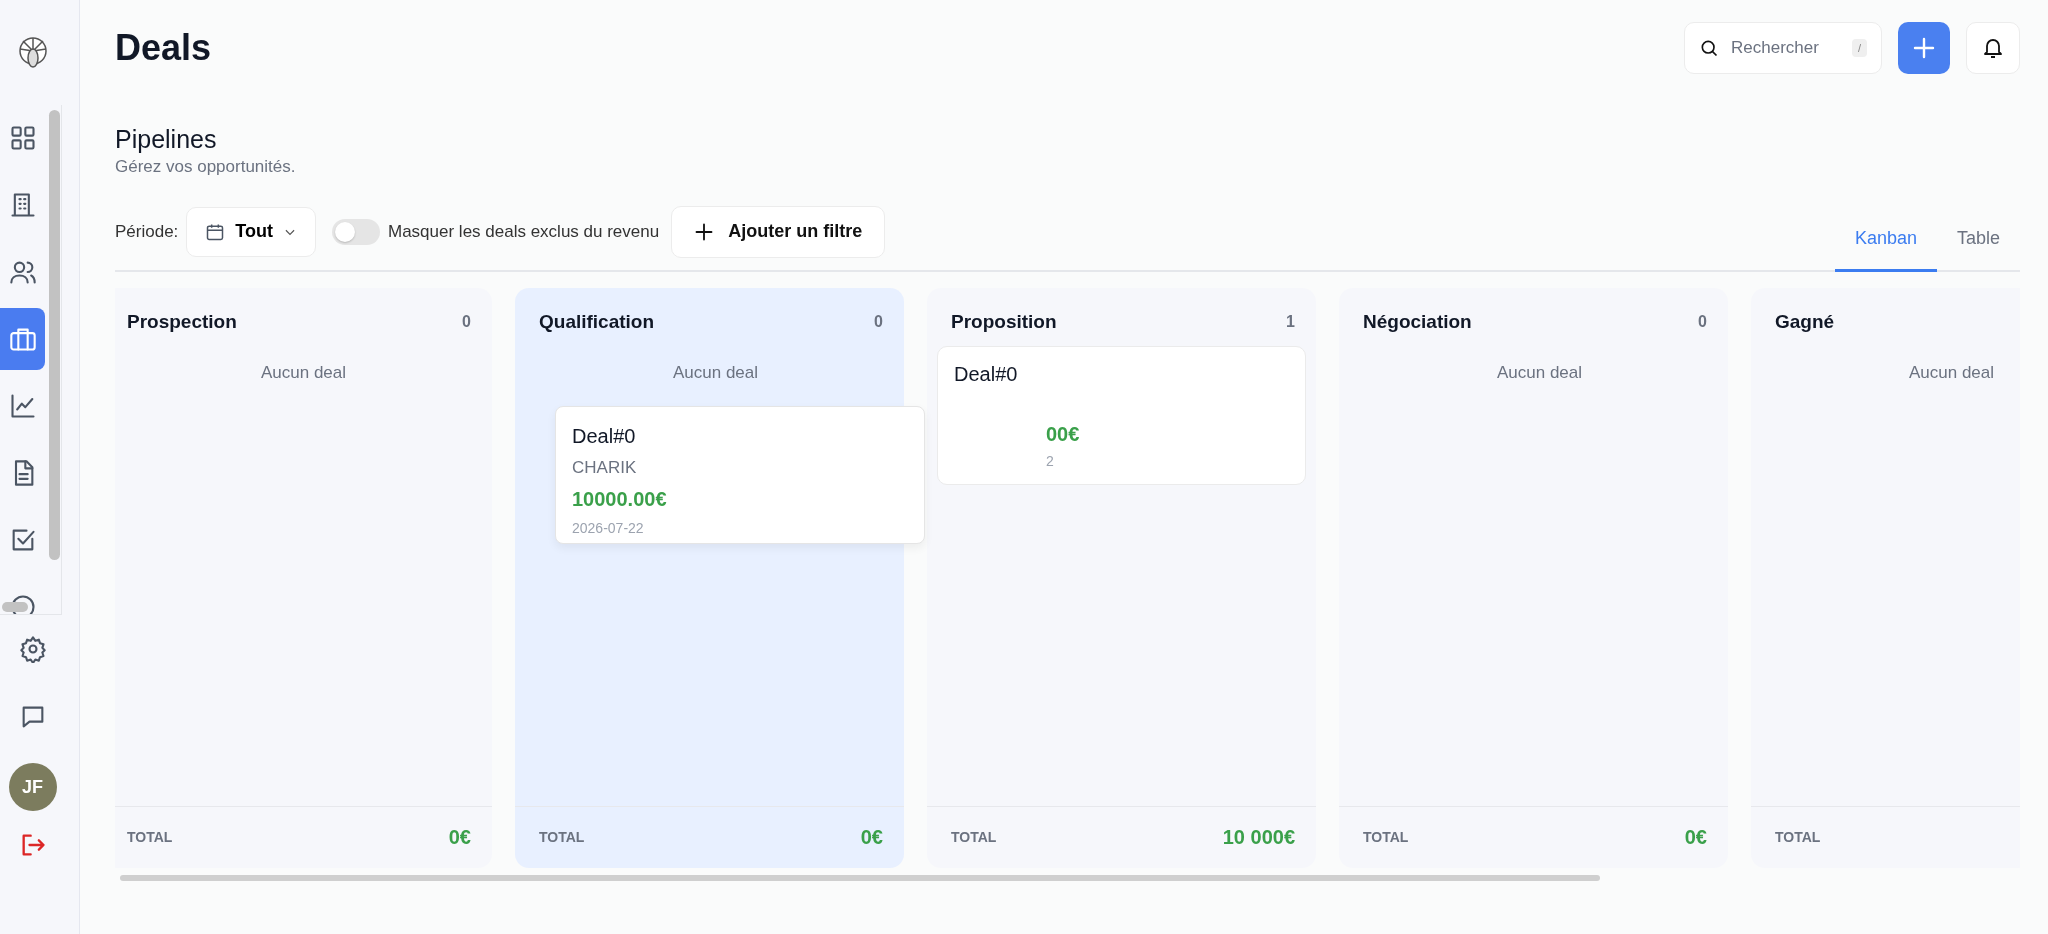  Describe the element at coordinates (22, 138) in the screenshot. I see `grid-icon` at that location.